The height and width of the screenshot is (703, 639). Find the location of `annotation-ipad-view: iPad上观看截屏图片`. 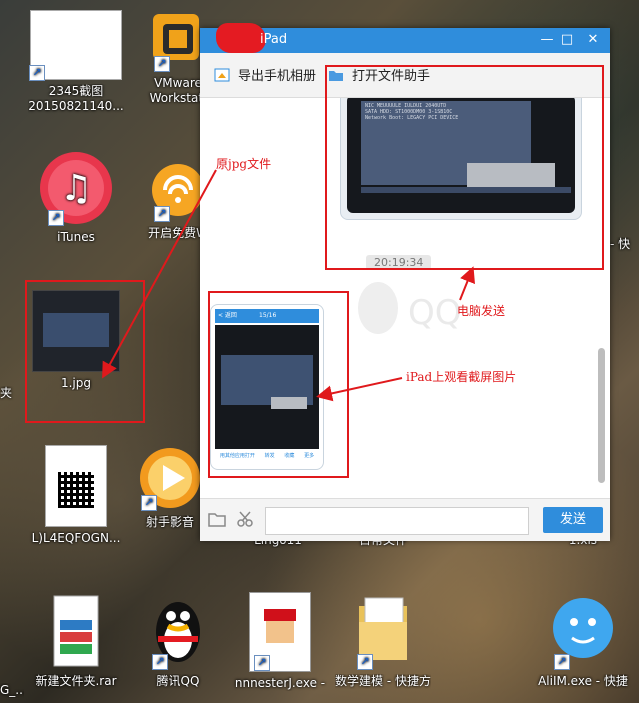

annotation-ipad-view: iPad上观看截屏图片 is located at coordinates (461, 377).